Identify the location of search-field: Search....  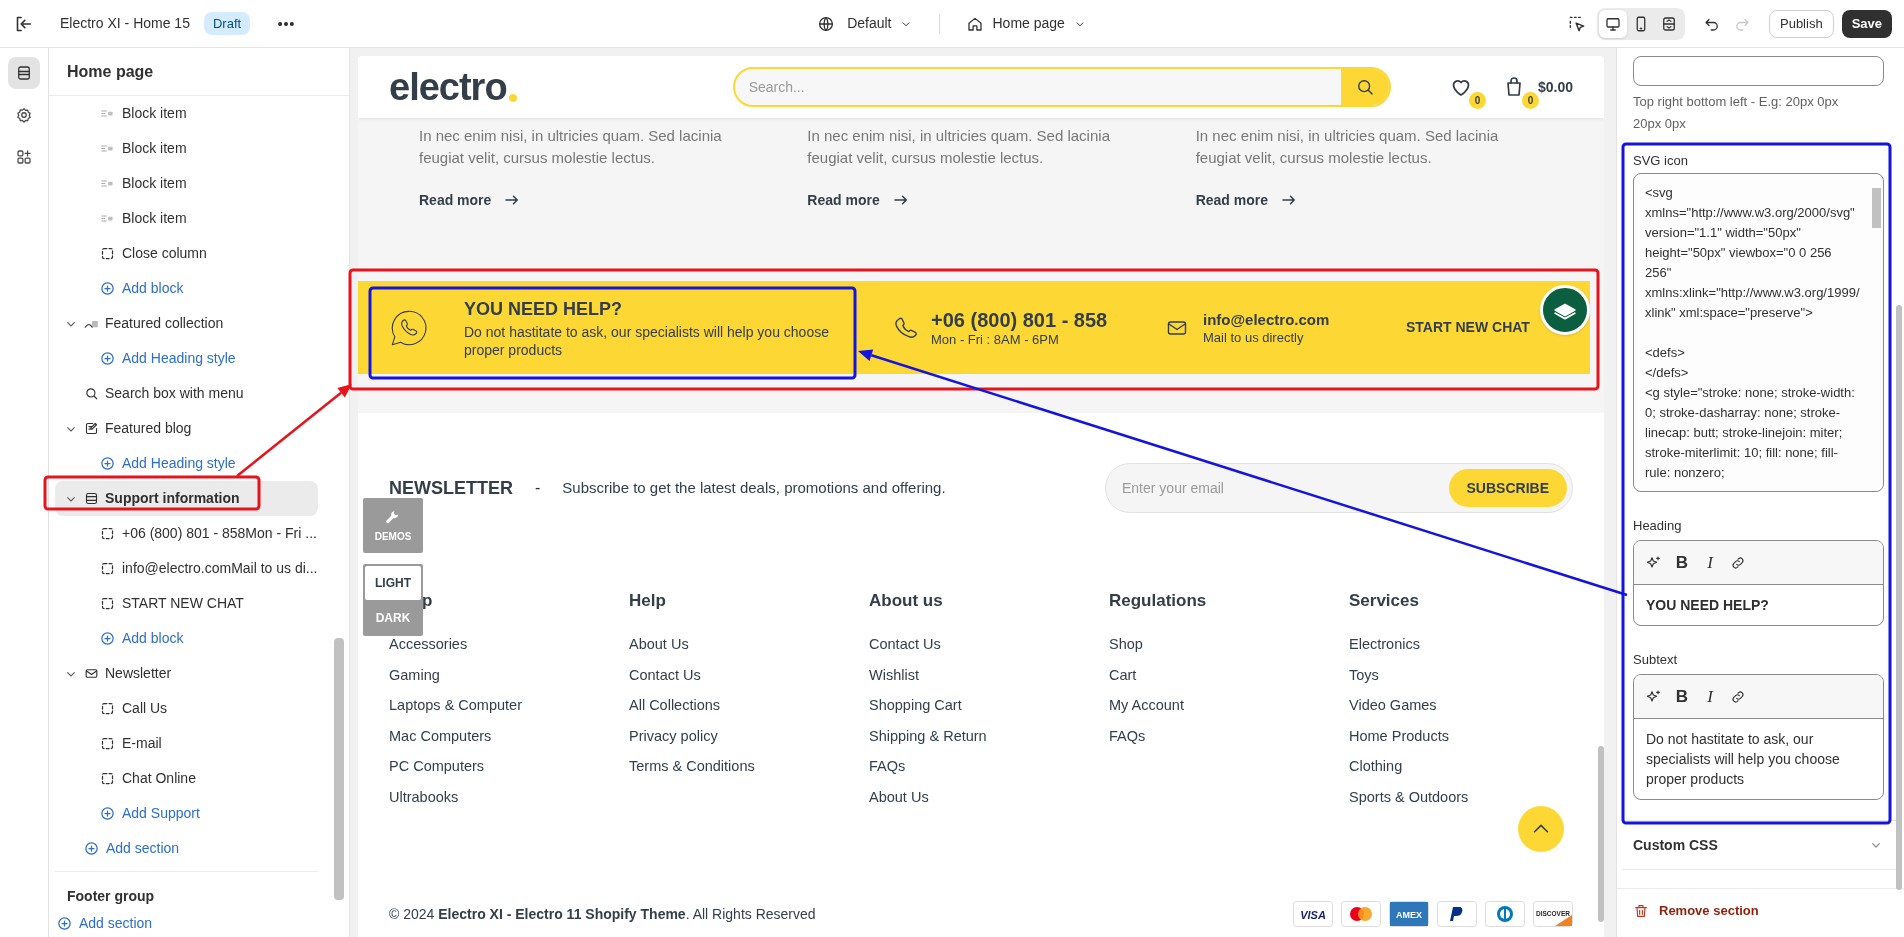
(1037, 87).